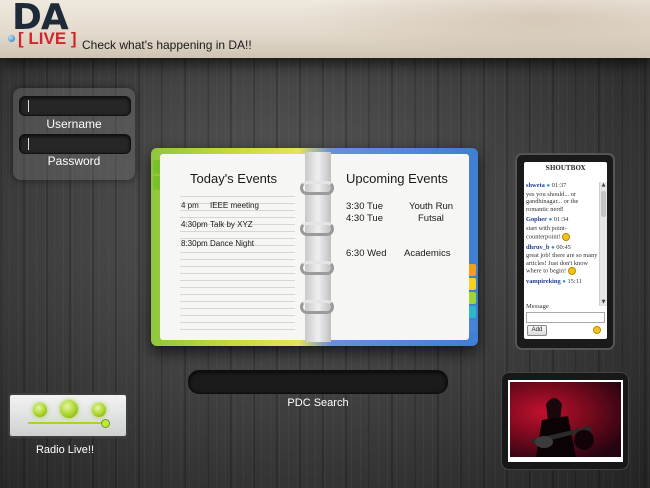 The height and width of the screenshot is (488, 650). What do you see at coordinates (364, 206) in the screenshot?
I see `event-time: 3:30 Tue` at bounding box center [364, 206].